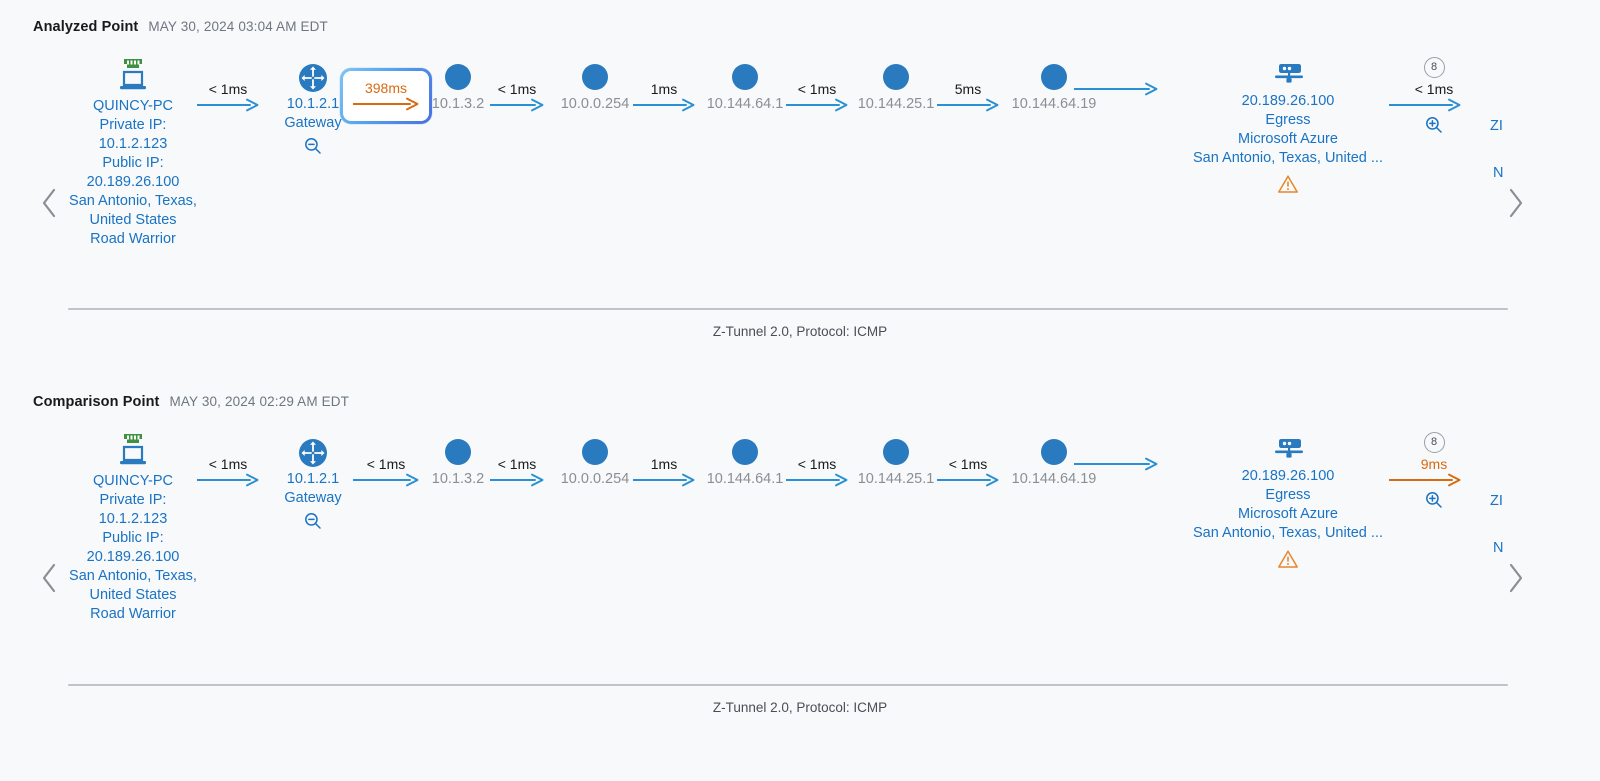 The height and width of the screenshot is (781, 1600). What do you see at coordinates (133, 182) in the screenshot?
I see `endpoint-label: 20.189.26.100` at bounding box center [133, 182].